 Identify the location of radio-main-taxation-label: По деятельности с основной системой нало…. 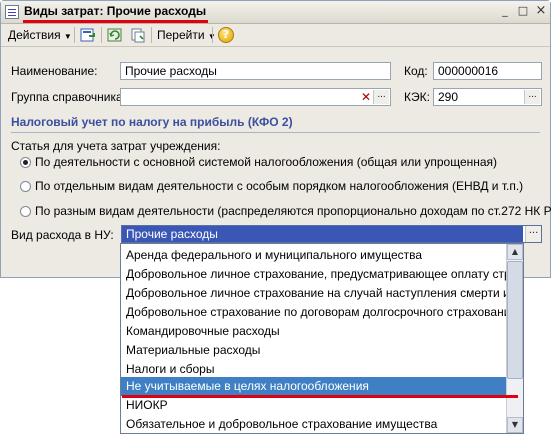
(266, 162).